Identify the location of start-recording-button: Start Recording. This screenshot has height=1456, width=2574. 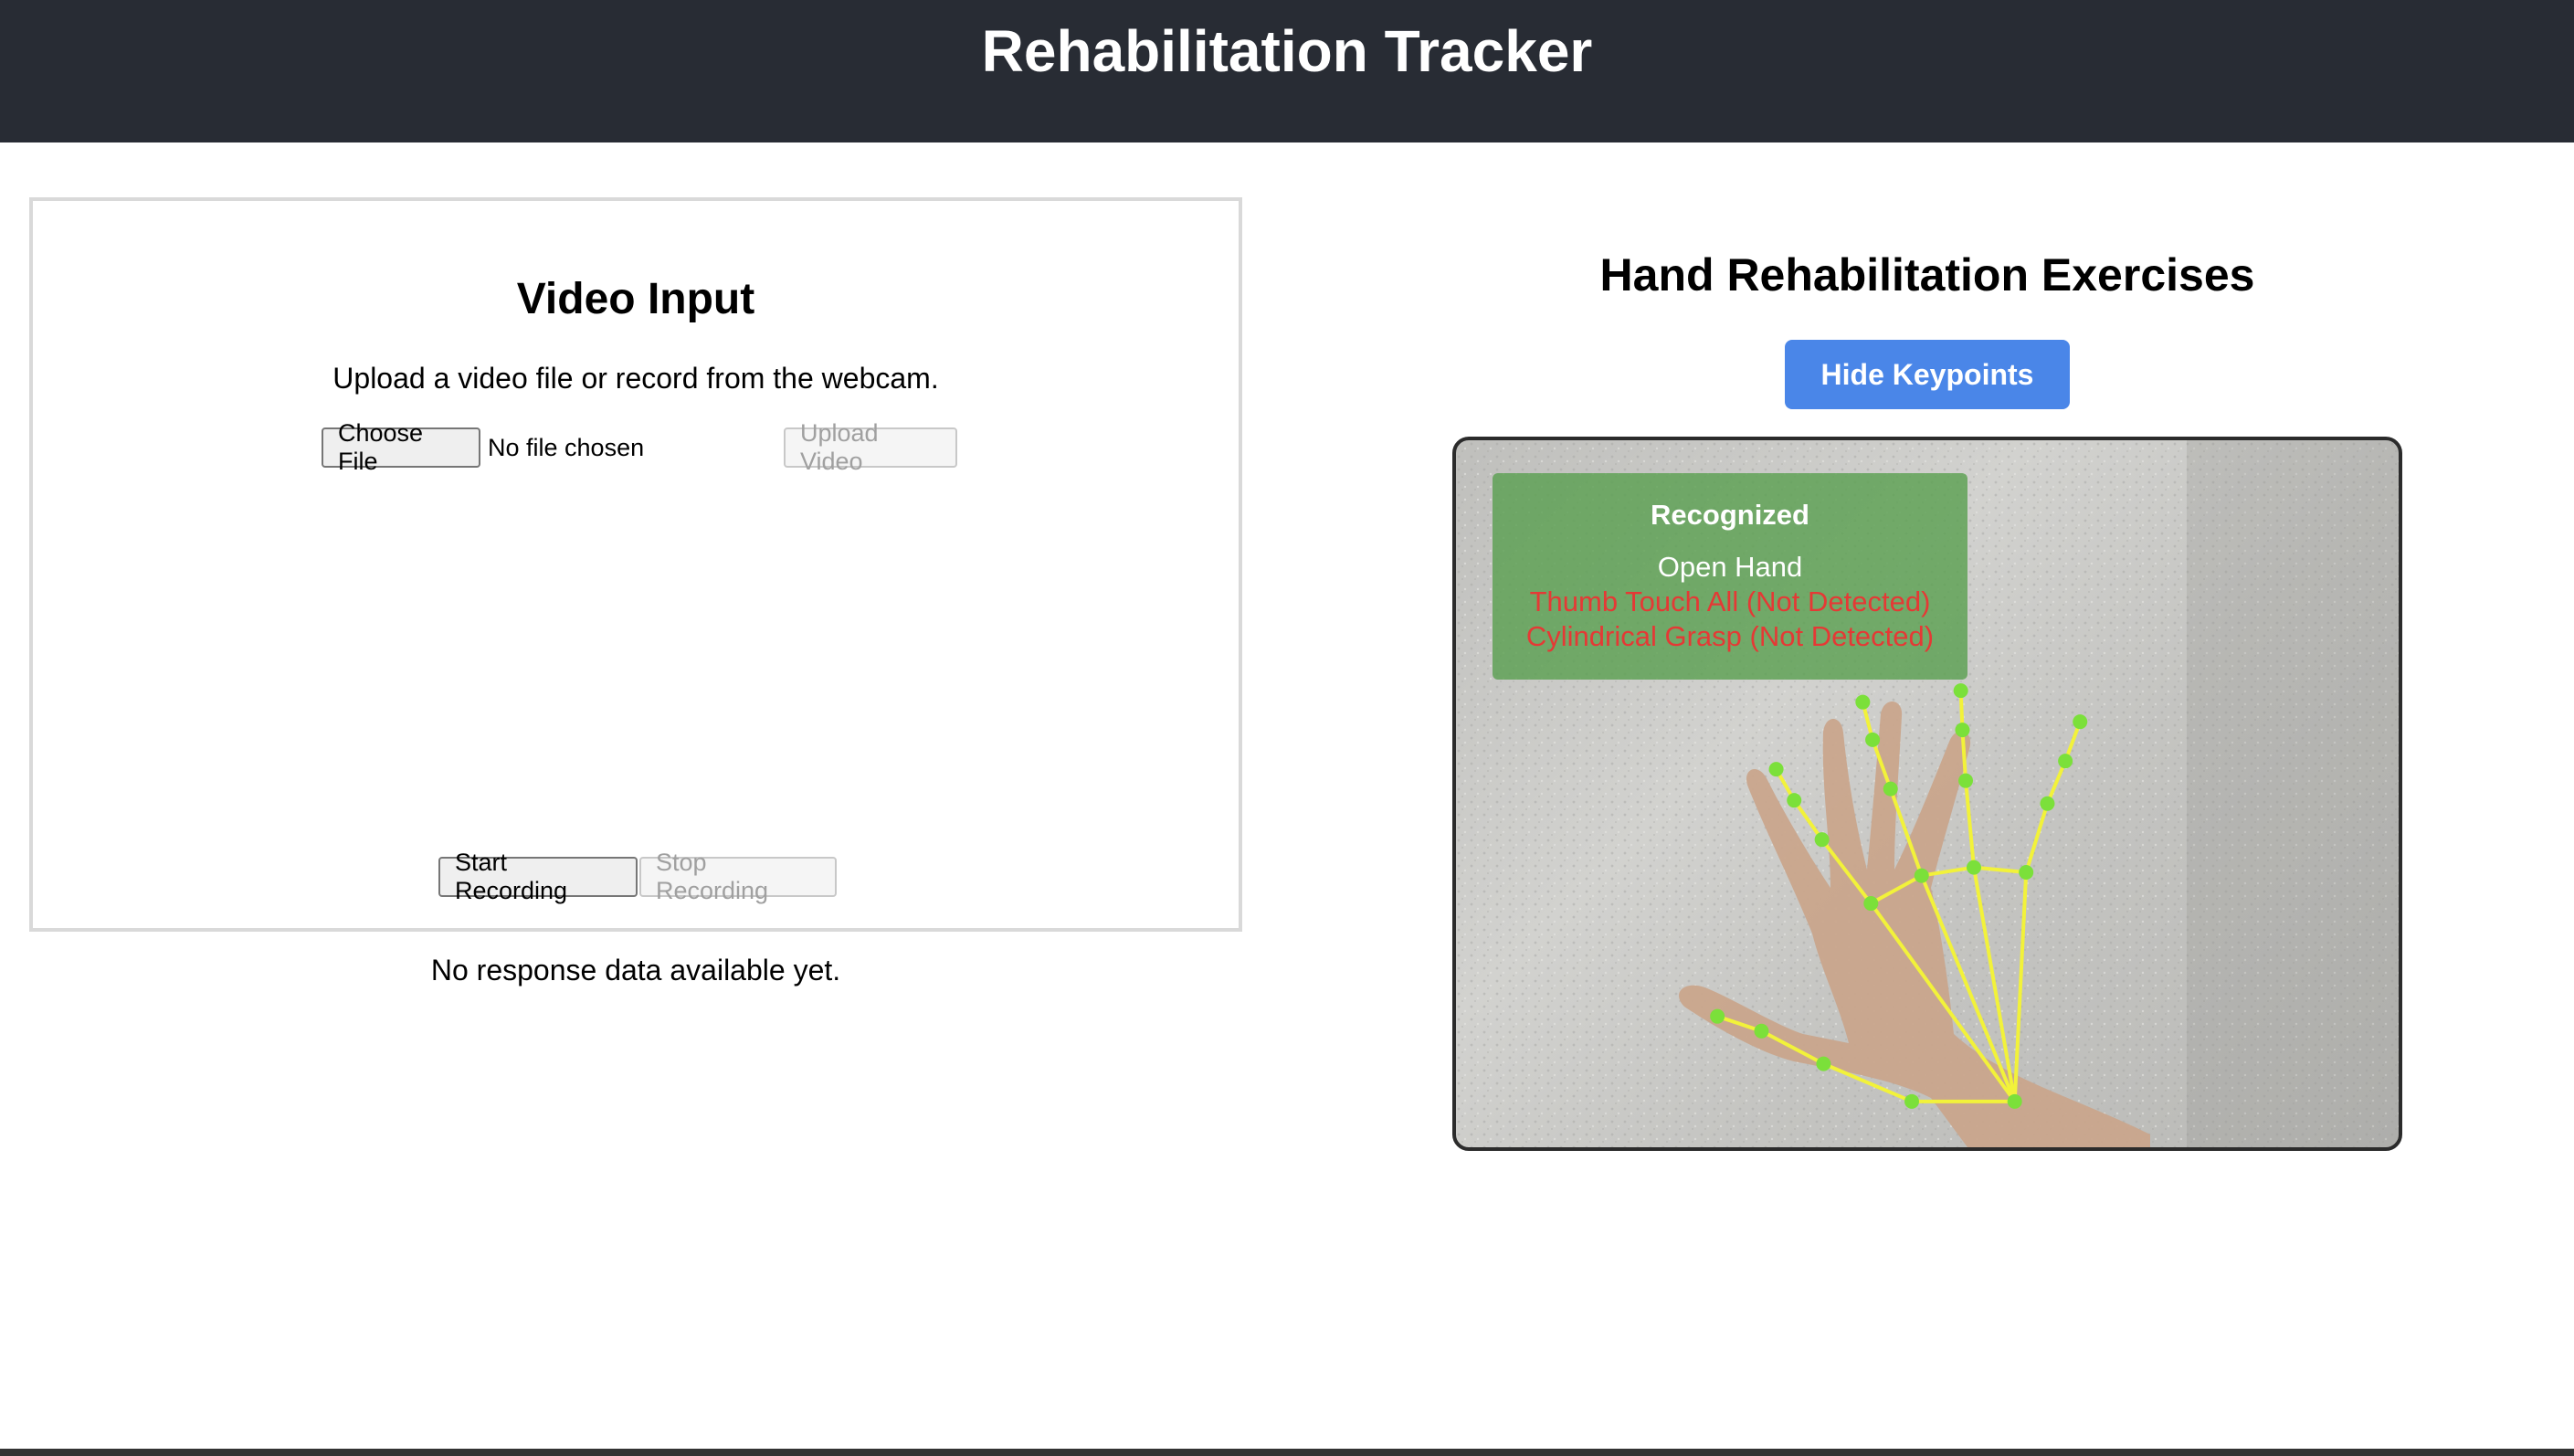
(538, 877).